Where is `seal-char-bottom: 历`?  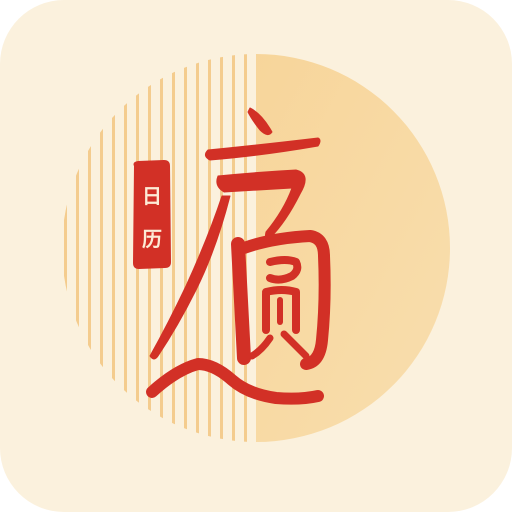
seal-char-bottom: 历 is located at coordinates (152, 239).